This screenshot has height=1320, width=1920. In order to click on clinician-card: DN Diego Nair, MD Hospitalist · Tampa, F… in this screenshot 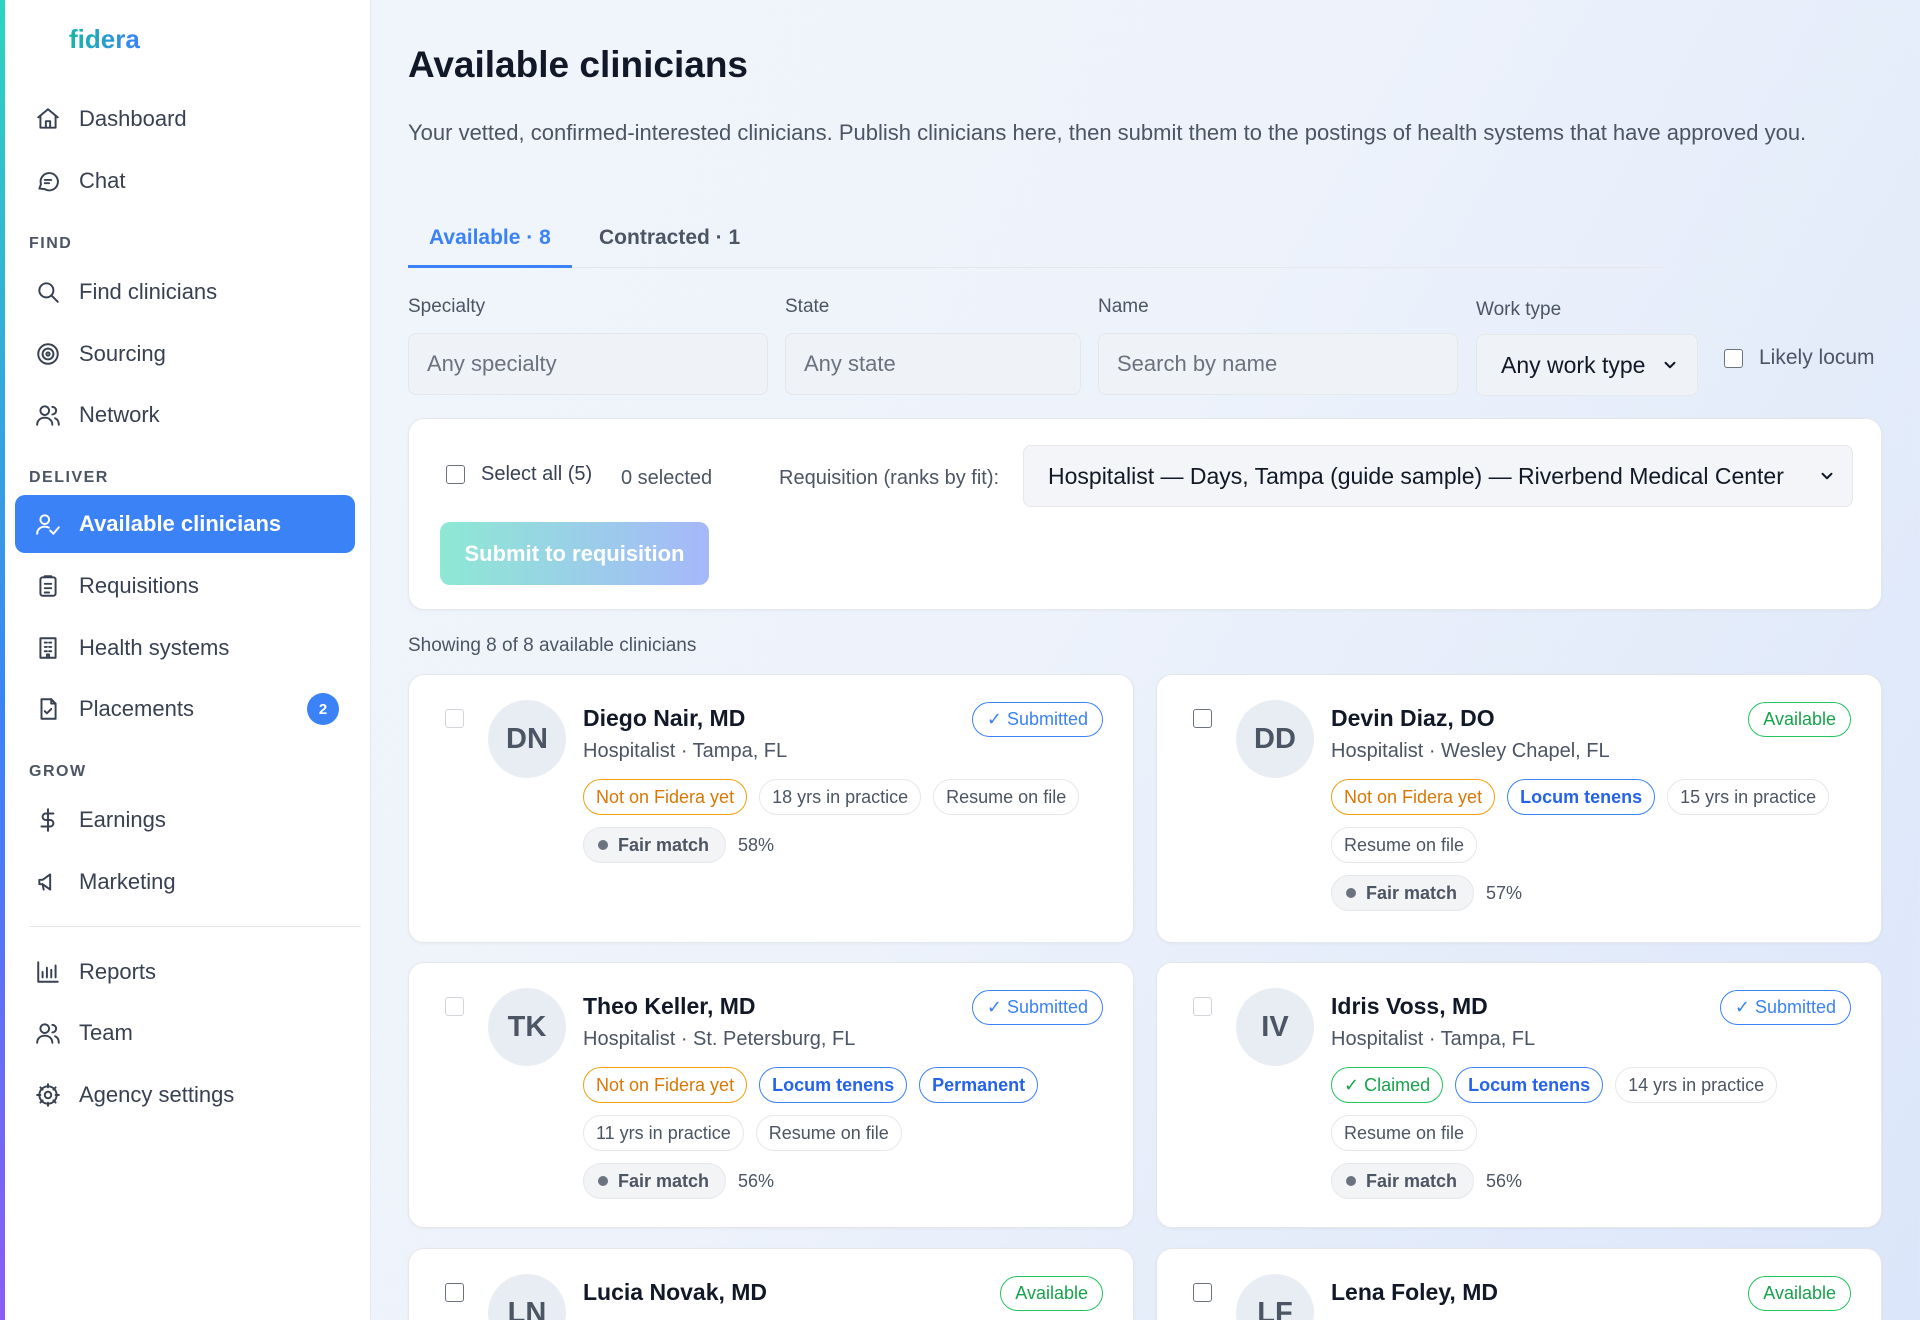, I will do `click(771, 808)`.